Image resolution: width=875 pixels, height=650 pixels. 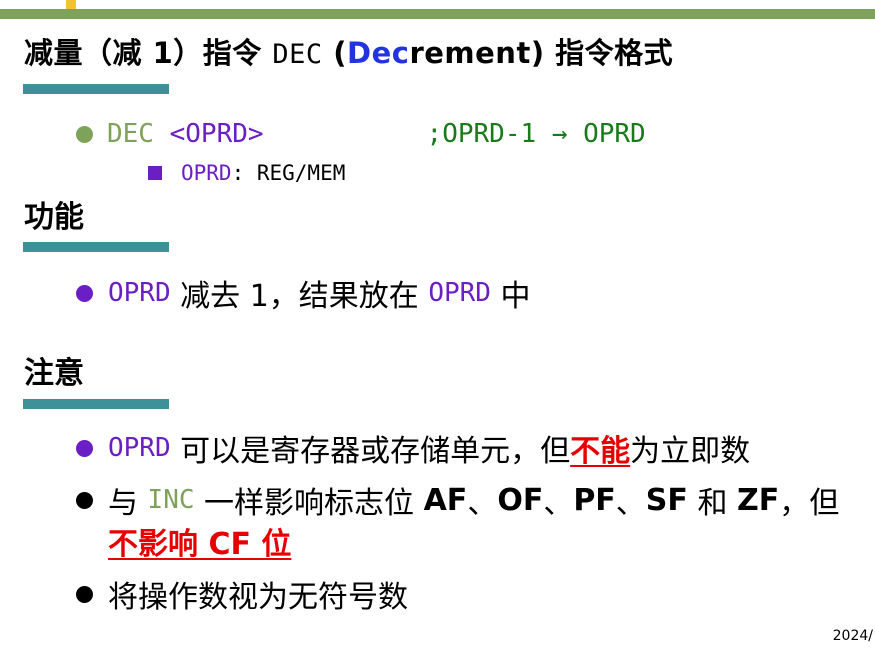 What do you see at coordinates (288, 173) in the screenshot?
I see `sub-value: : REG/MEM` at bounding box center [288, 173].